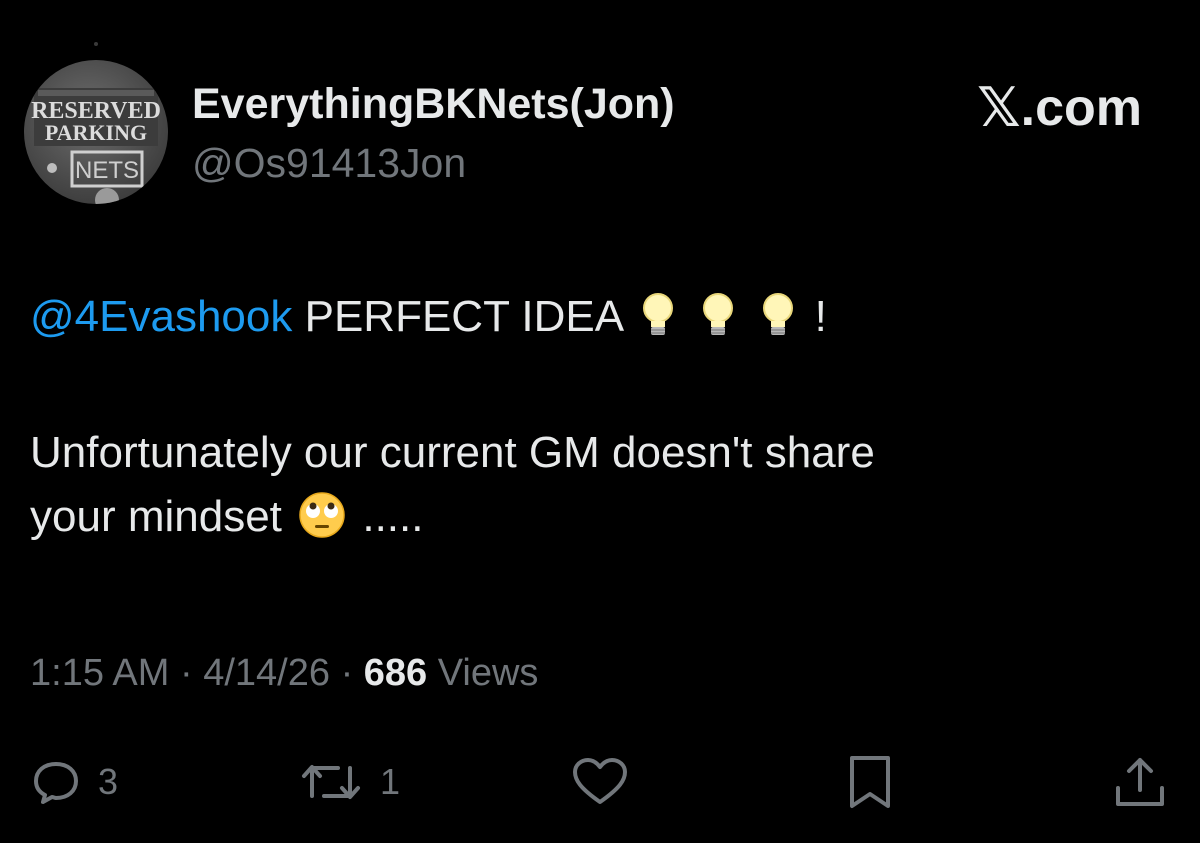 This screenshot has width=1200, height=843. I want to click on bookmark-button, so click(870, 782).